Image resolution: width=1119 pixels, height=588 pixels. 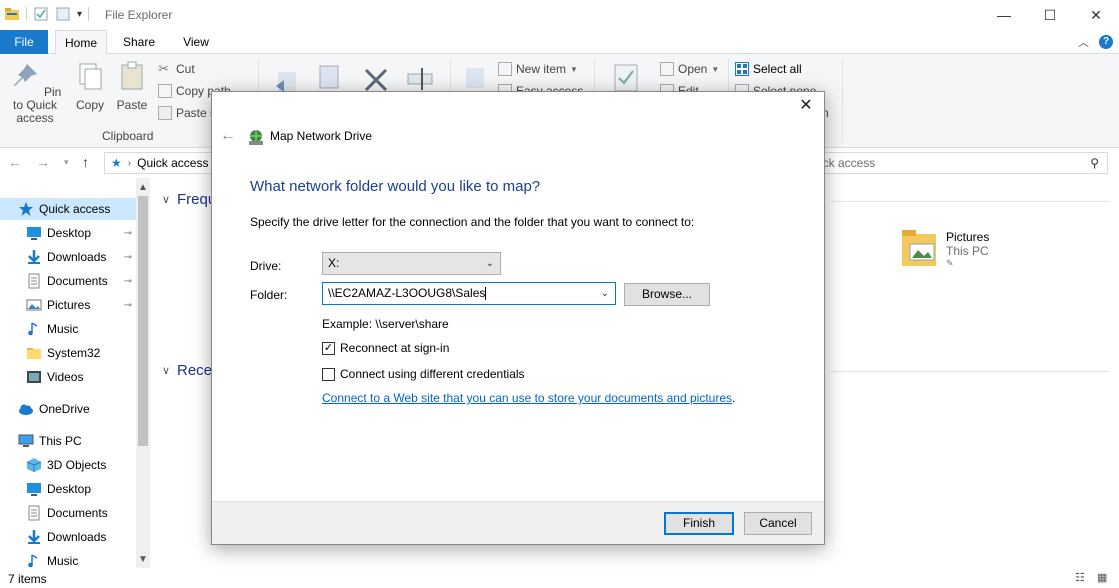 What do you see at coordinates (328, 348) in the screenshot?
I see `reconnect-checkbox: ✓` at bounding box center [328, 348].